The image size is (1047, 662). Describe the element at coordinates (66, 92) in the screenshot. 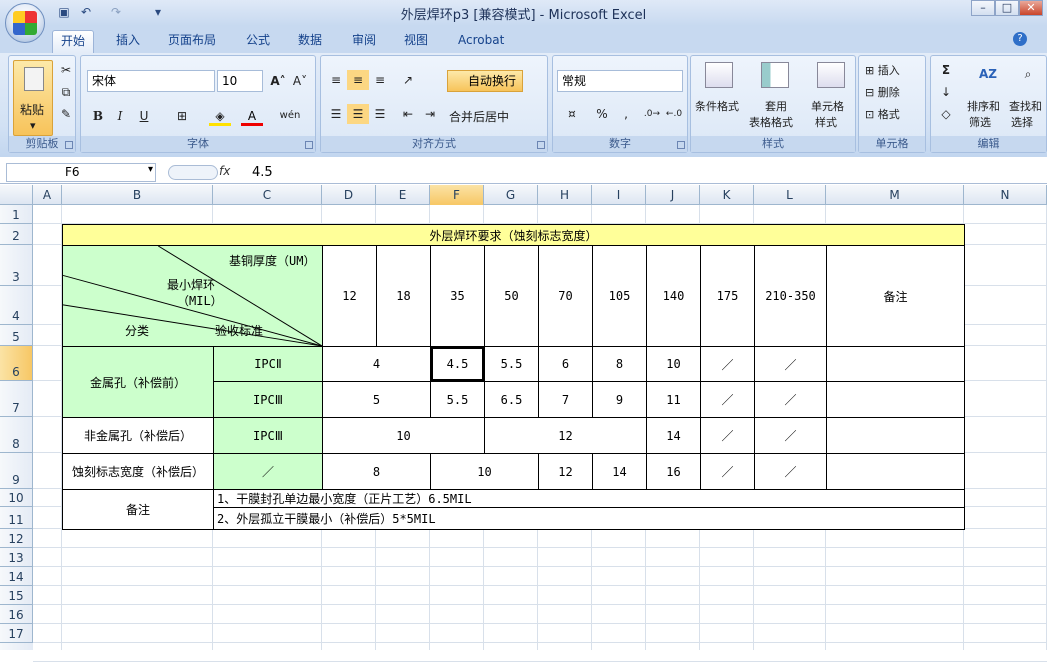

I see `copy-icon: ⧉` at that location.